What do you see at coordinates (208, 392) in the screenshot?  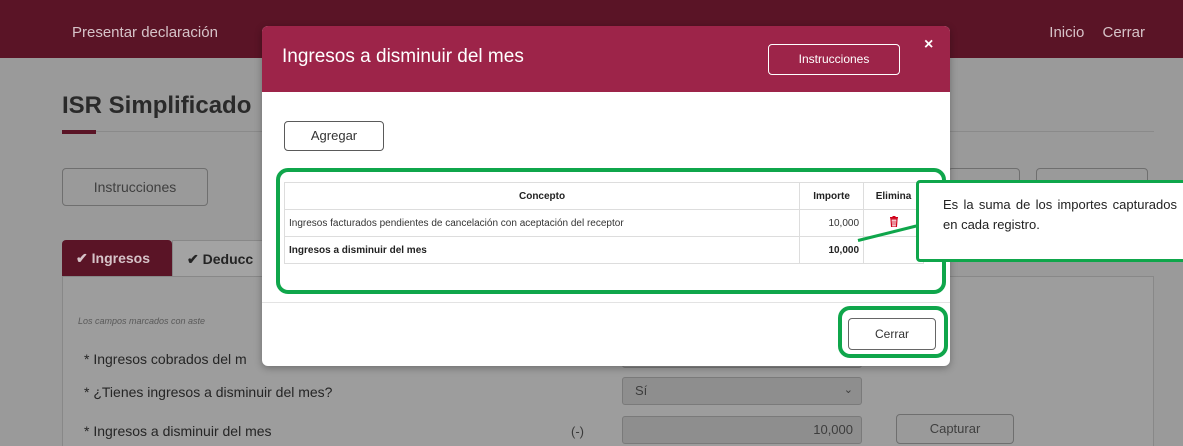 I see `field-label: * ¿Tienes ingresos a disminuir del mes?` at bounding box center [208, 392].